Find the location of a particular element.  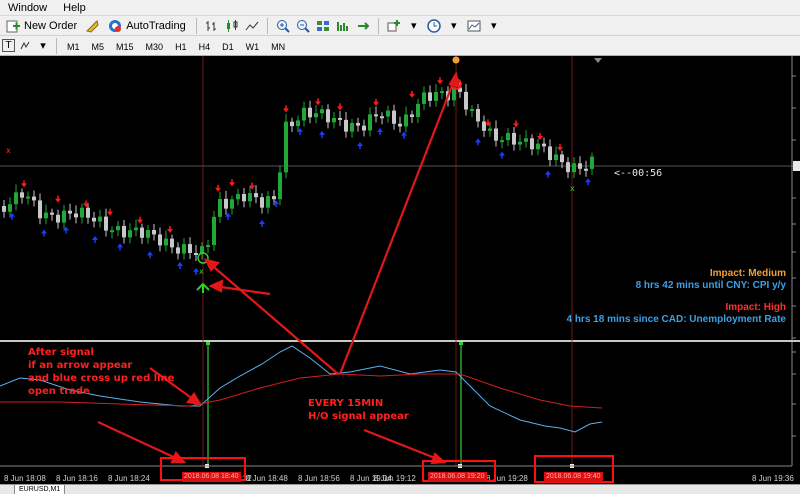

new-order-button: New Order is located at coordinates (41, 25).